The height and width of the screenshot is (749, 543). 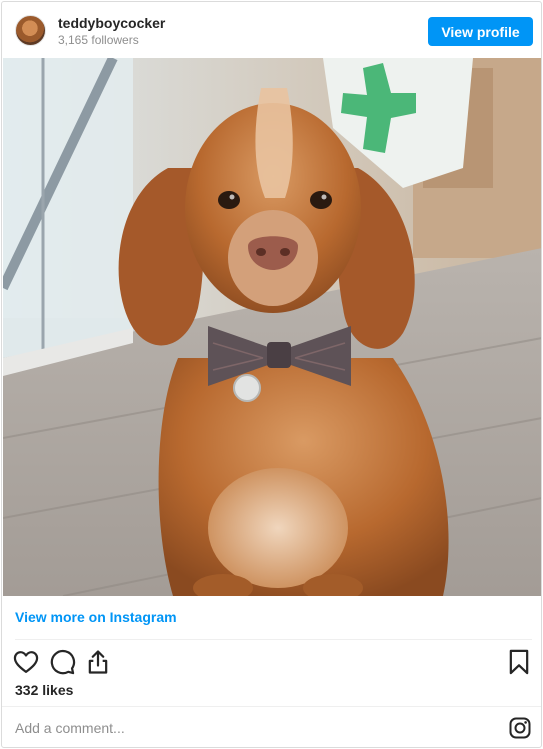 I want to click on action-bar, so click(x=271, y=662).